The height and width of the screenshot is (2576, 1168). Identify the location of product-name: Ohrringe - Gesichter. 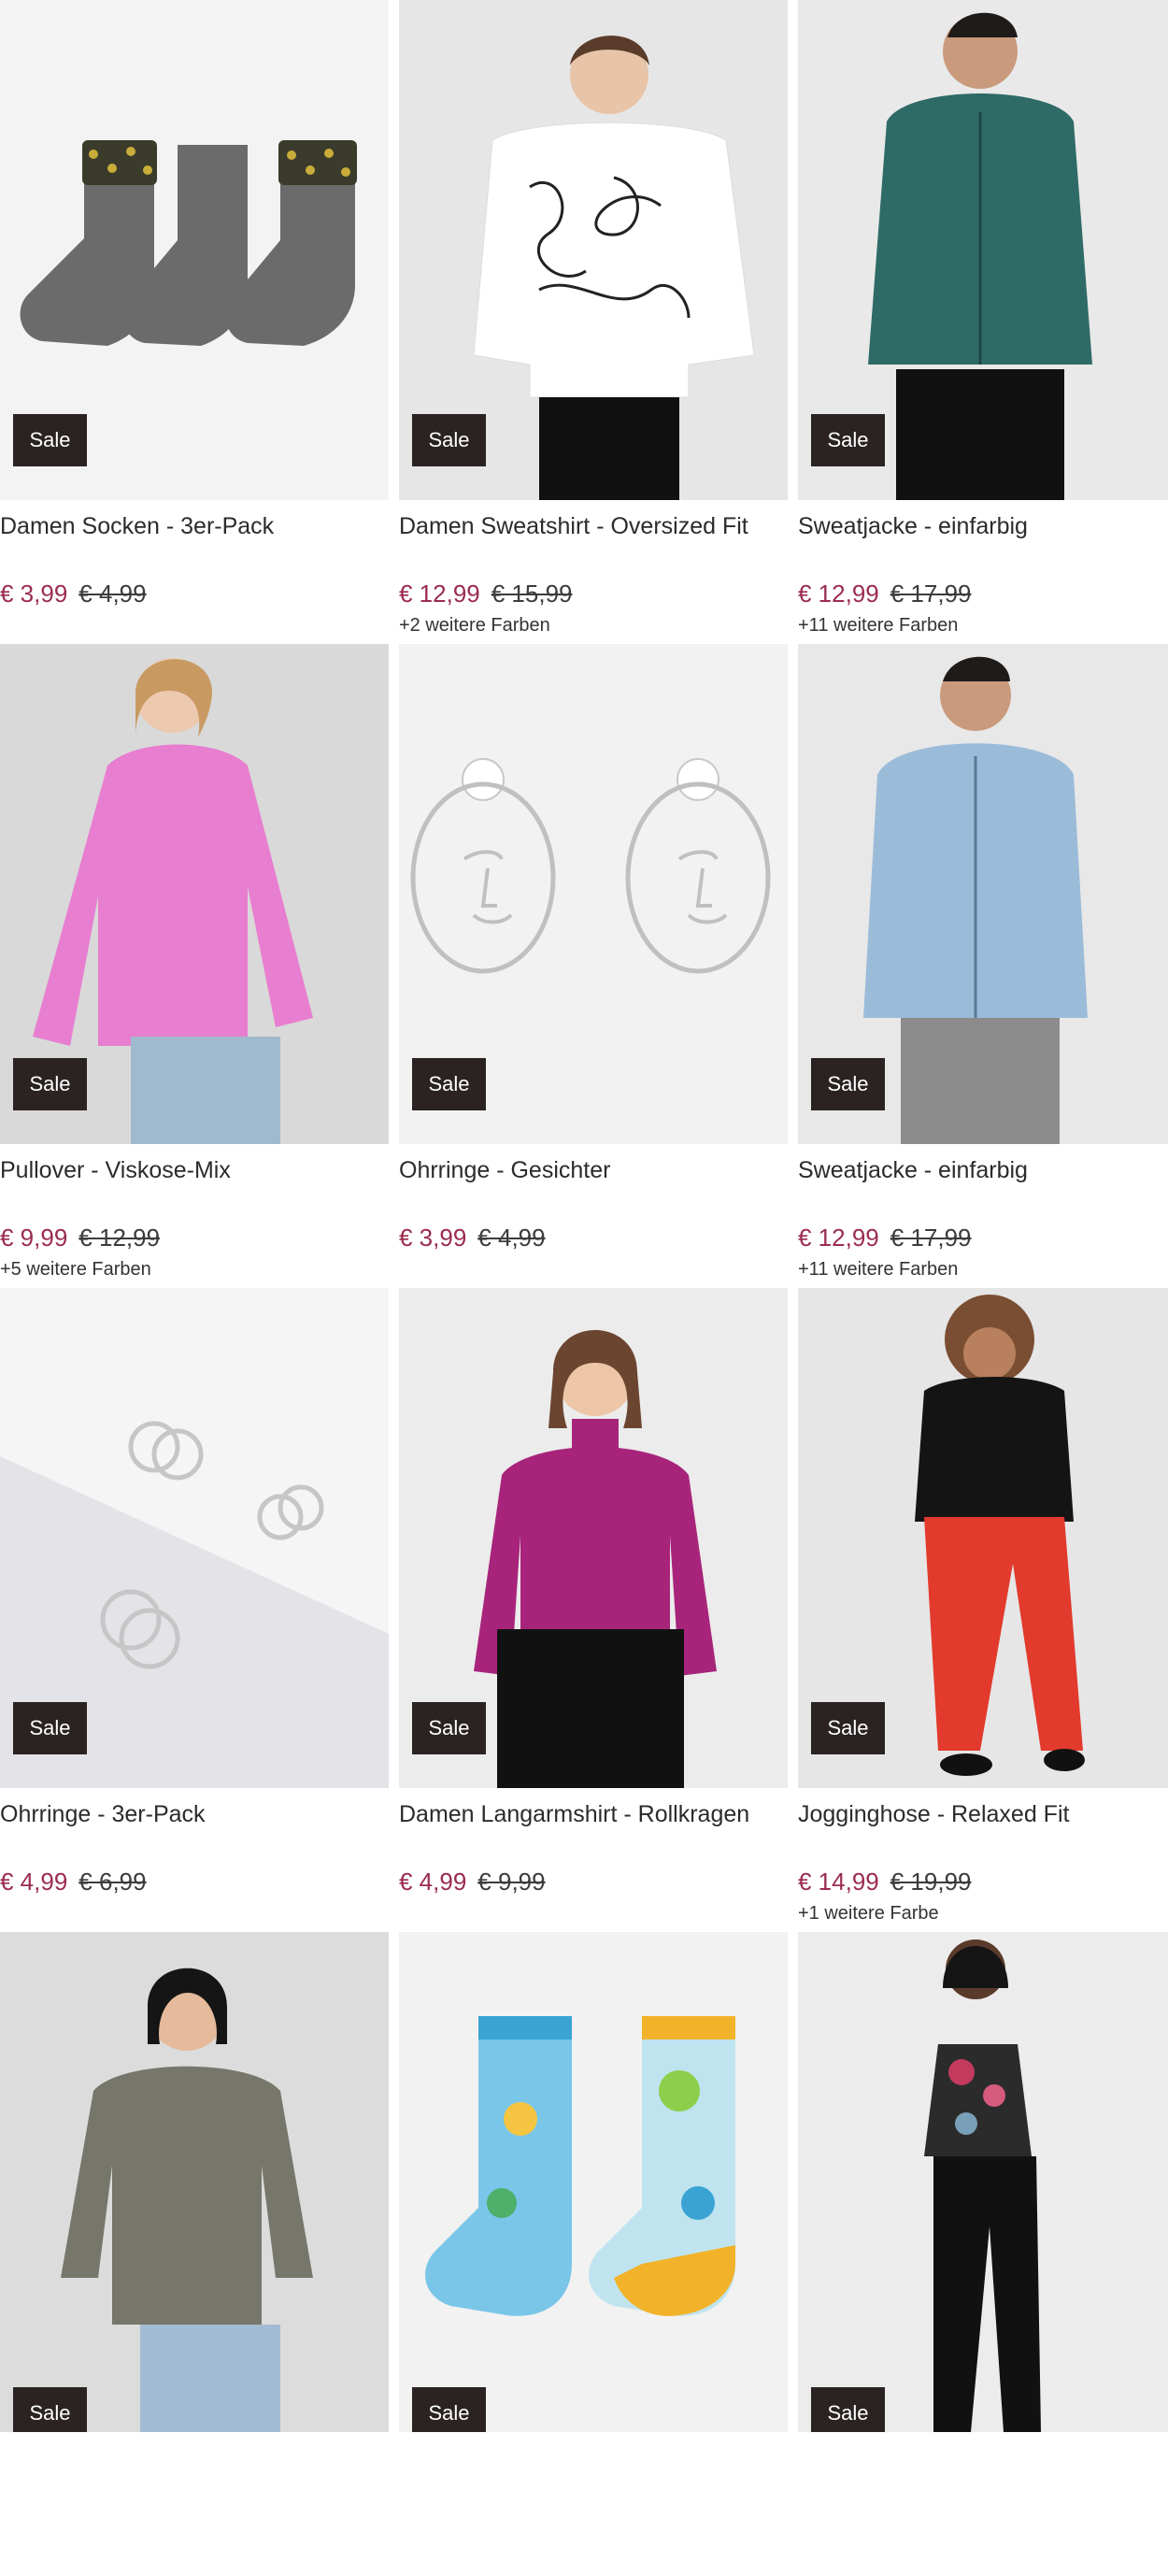
(593, 1170).